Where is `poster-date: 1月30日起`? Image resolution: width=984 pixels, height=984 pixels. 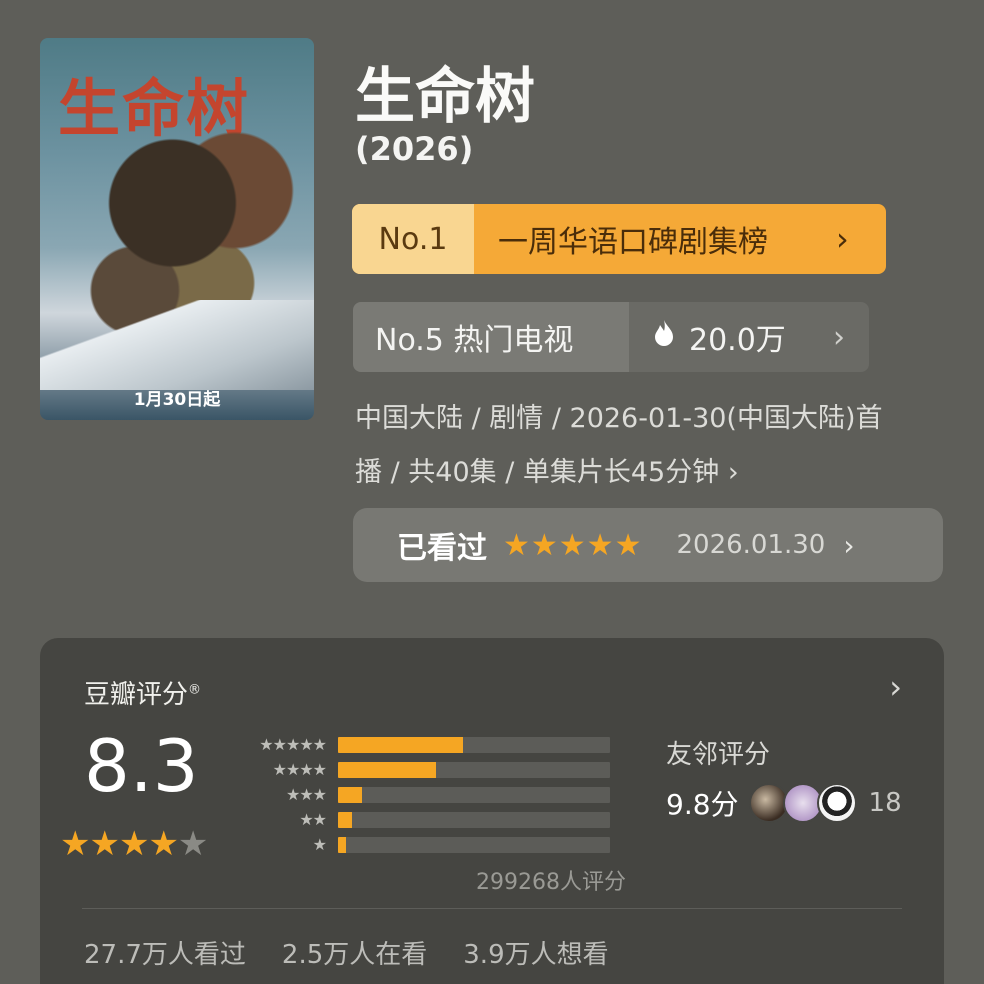 poster-date: 1月30日起 is located at coordinates (177, 400).